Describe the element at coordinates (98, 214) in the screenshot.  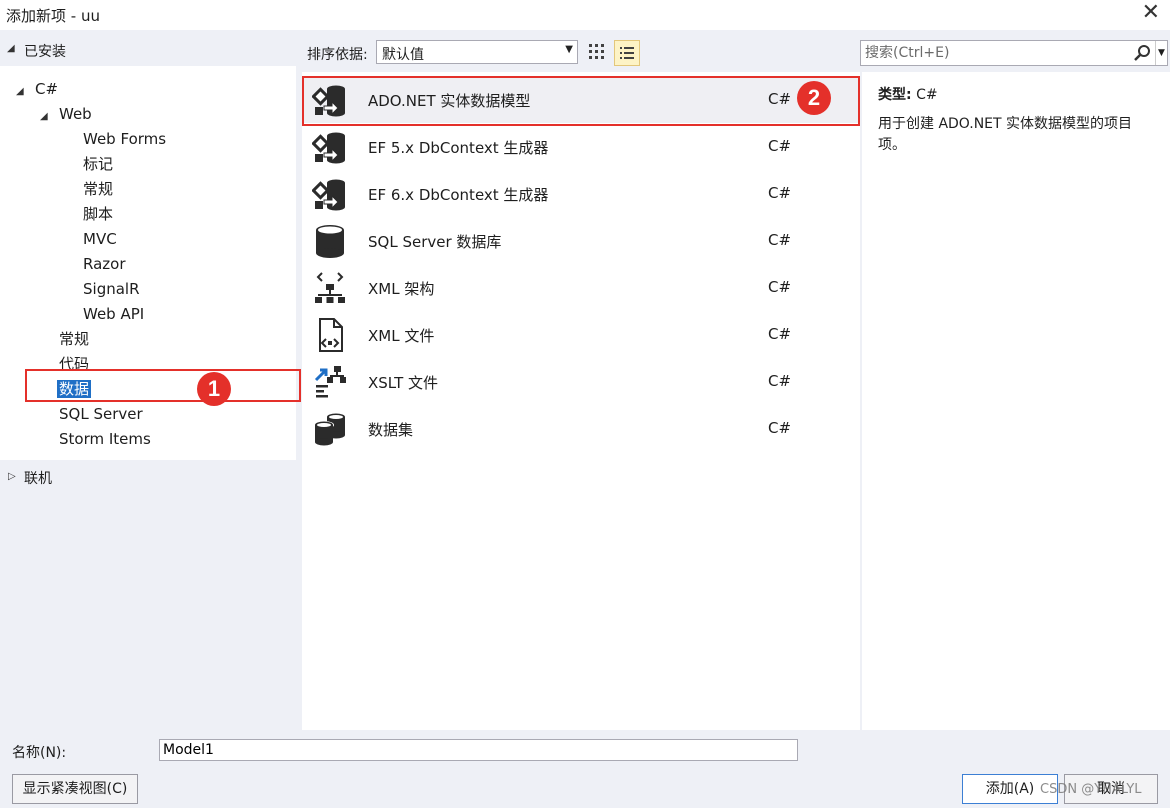
I see `tree-item-script: 脚本` at that location.